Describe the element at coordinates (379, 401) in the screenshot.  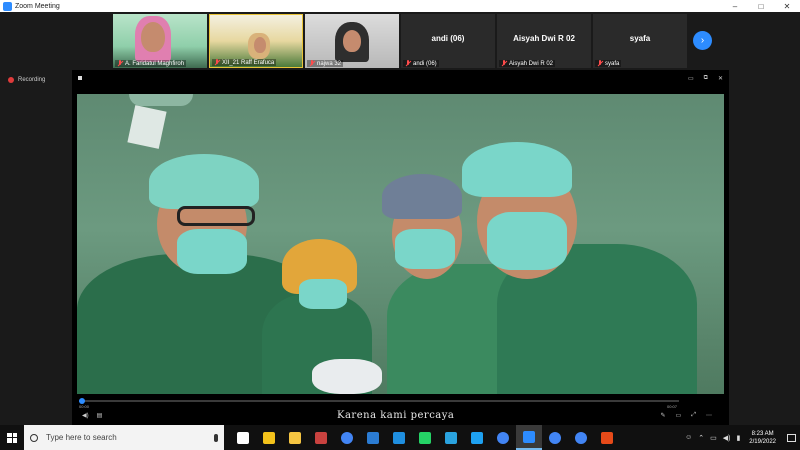
I see `progress-track` at that location.